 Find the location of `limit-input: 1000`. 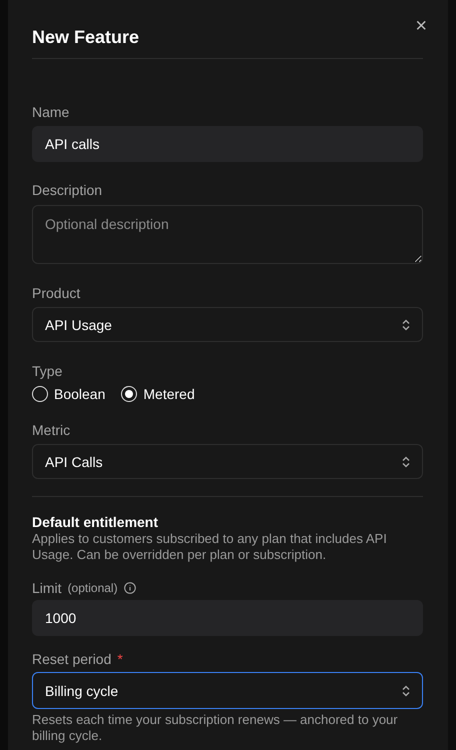

limit-input: 1000 is located at coordinates (227, 618).